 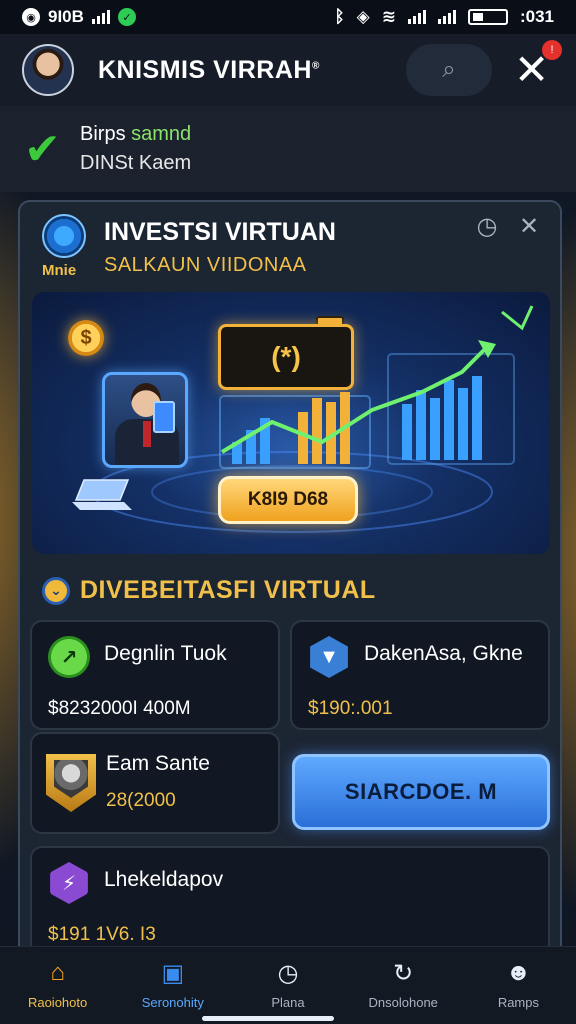 What do you see at coordinates (102, 494) in the screenshot?
I see `laptop-icon` at bounding box center [102, 494].